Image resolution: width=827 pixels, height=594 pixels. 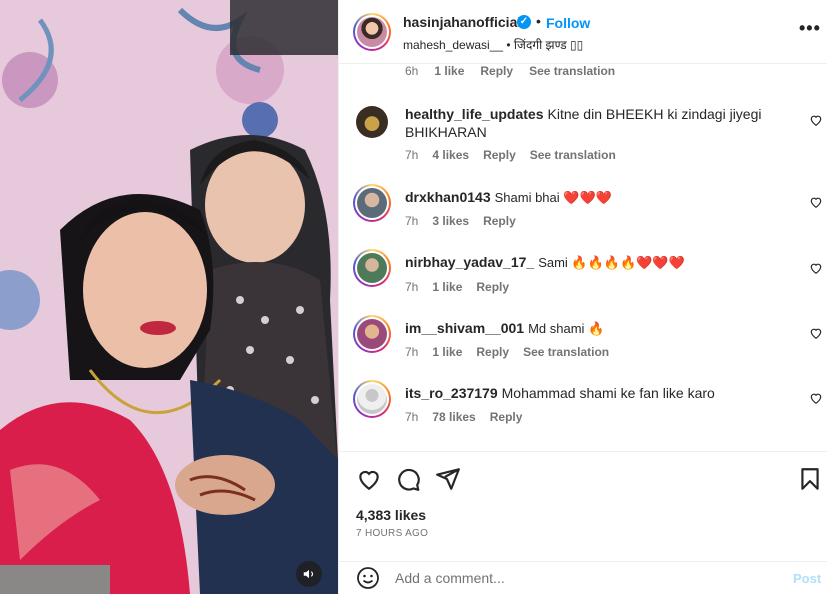 I want to click on comment-text-block: drxkhan0143 Shami bhai ❤️❤️❤️, so click(x=600, y=197).